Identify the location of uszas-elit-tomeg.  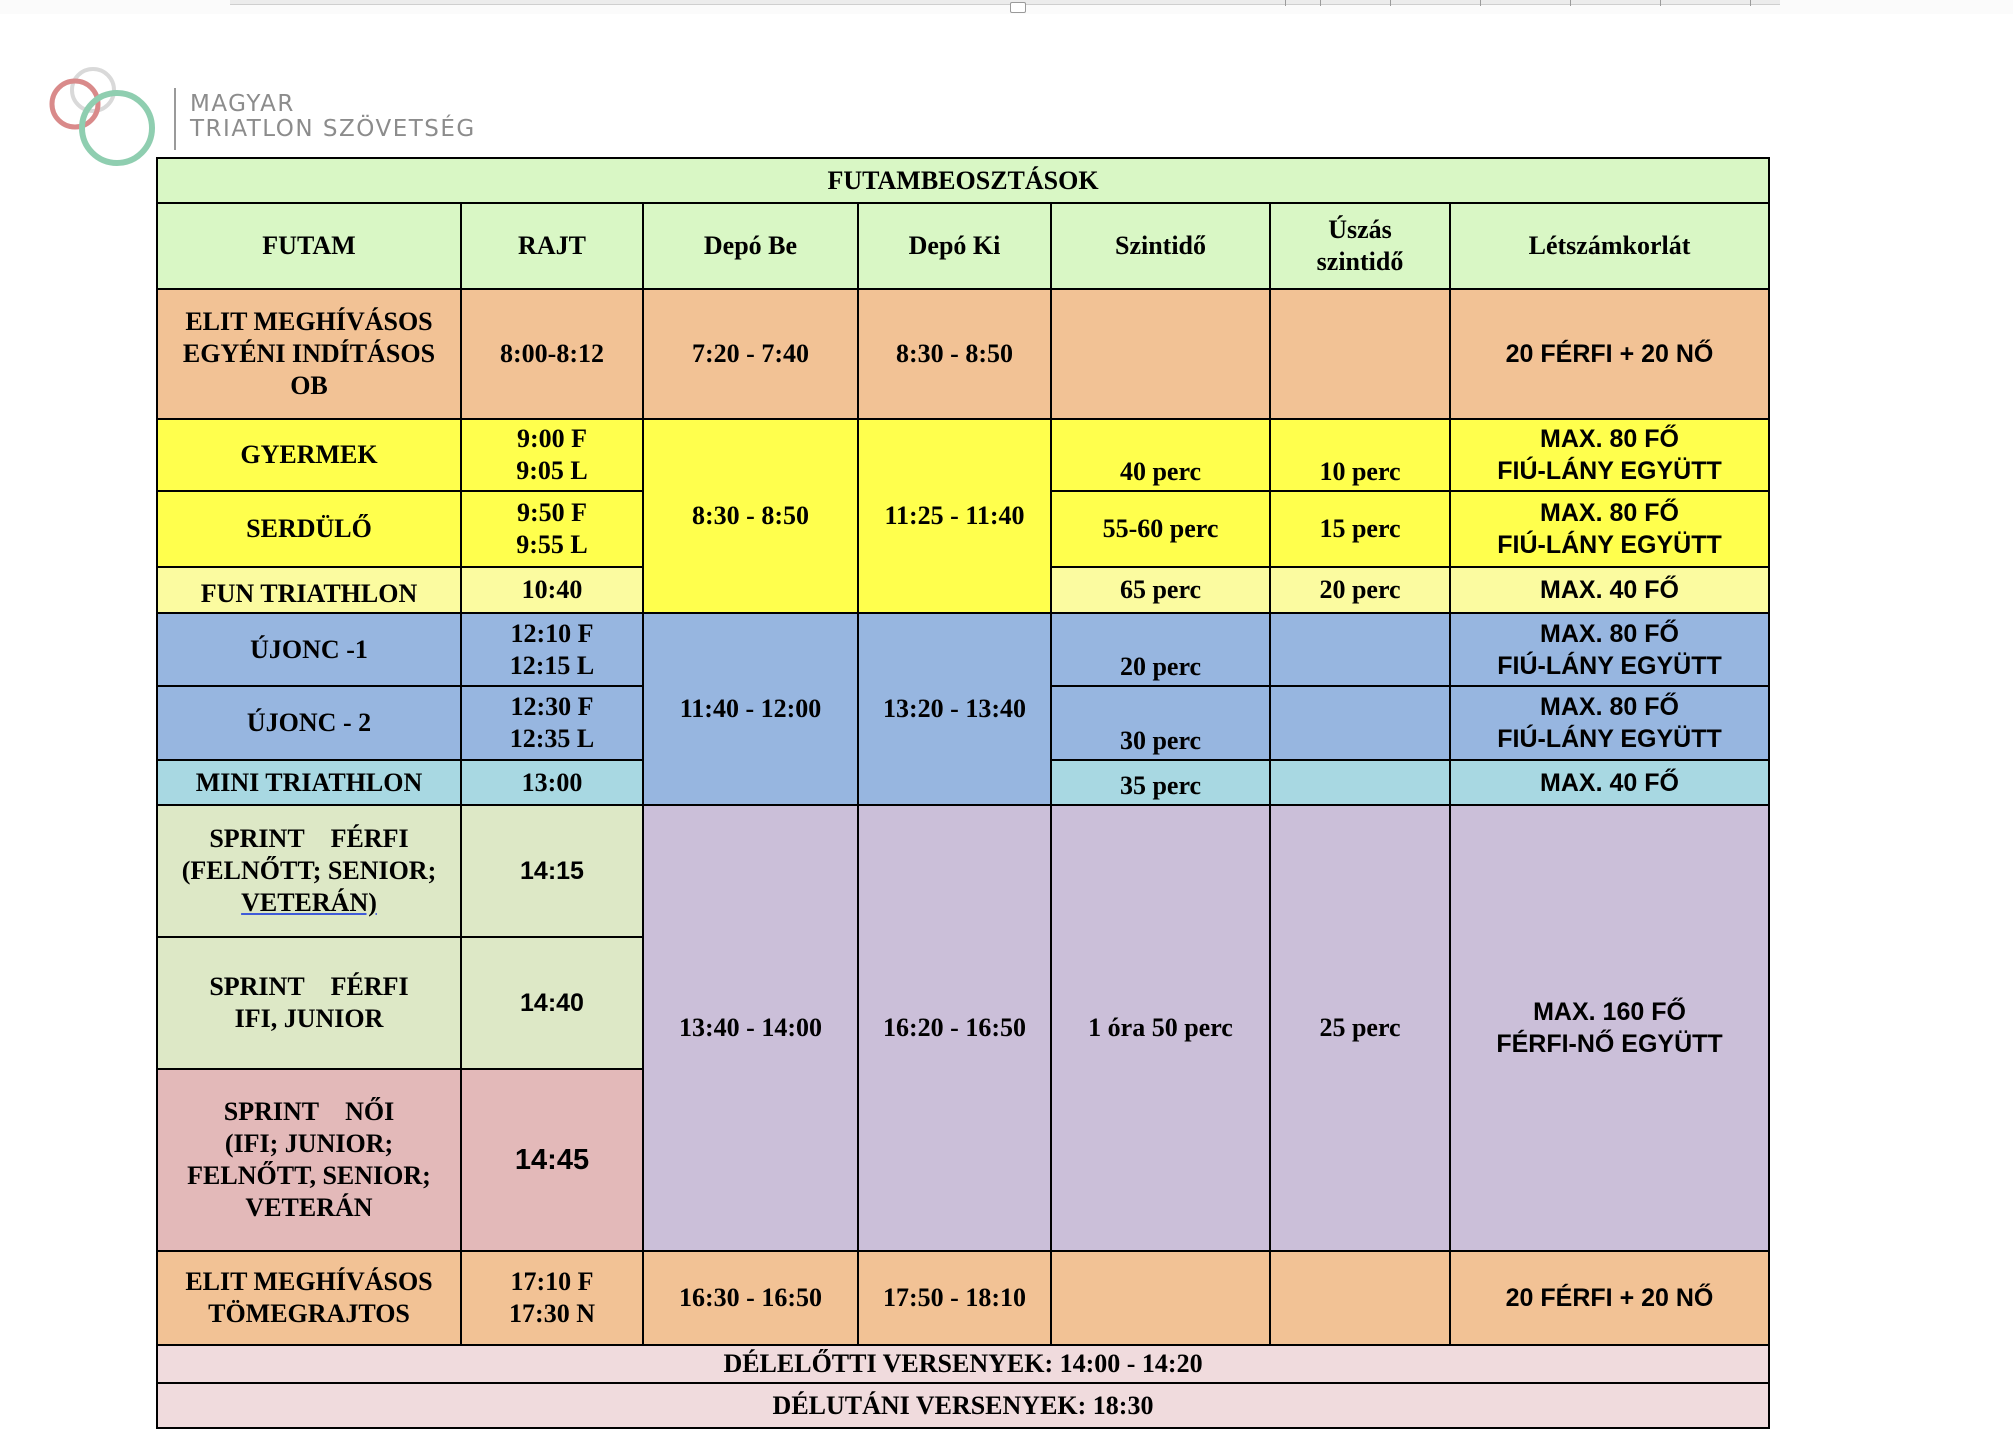
(1360, 1298).